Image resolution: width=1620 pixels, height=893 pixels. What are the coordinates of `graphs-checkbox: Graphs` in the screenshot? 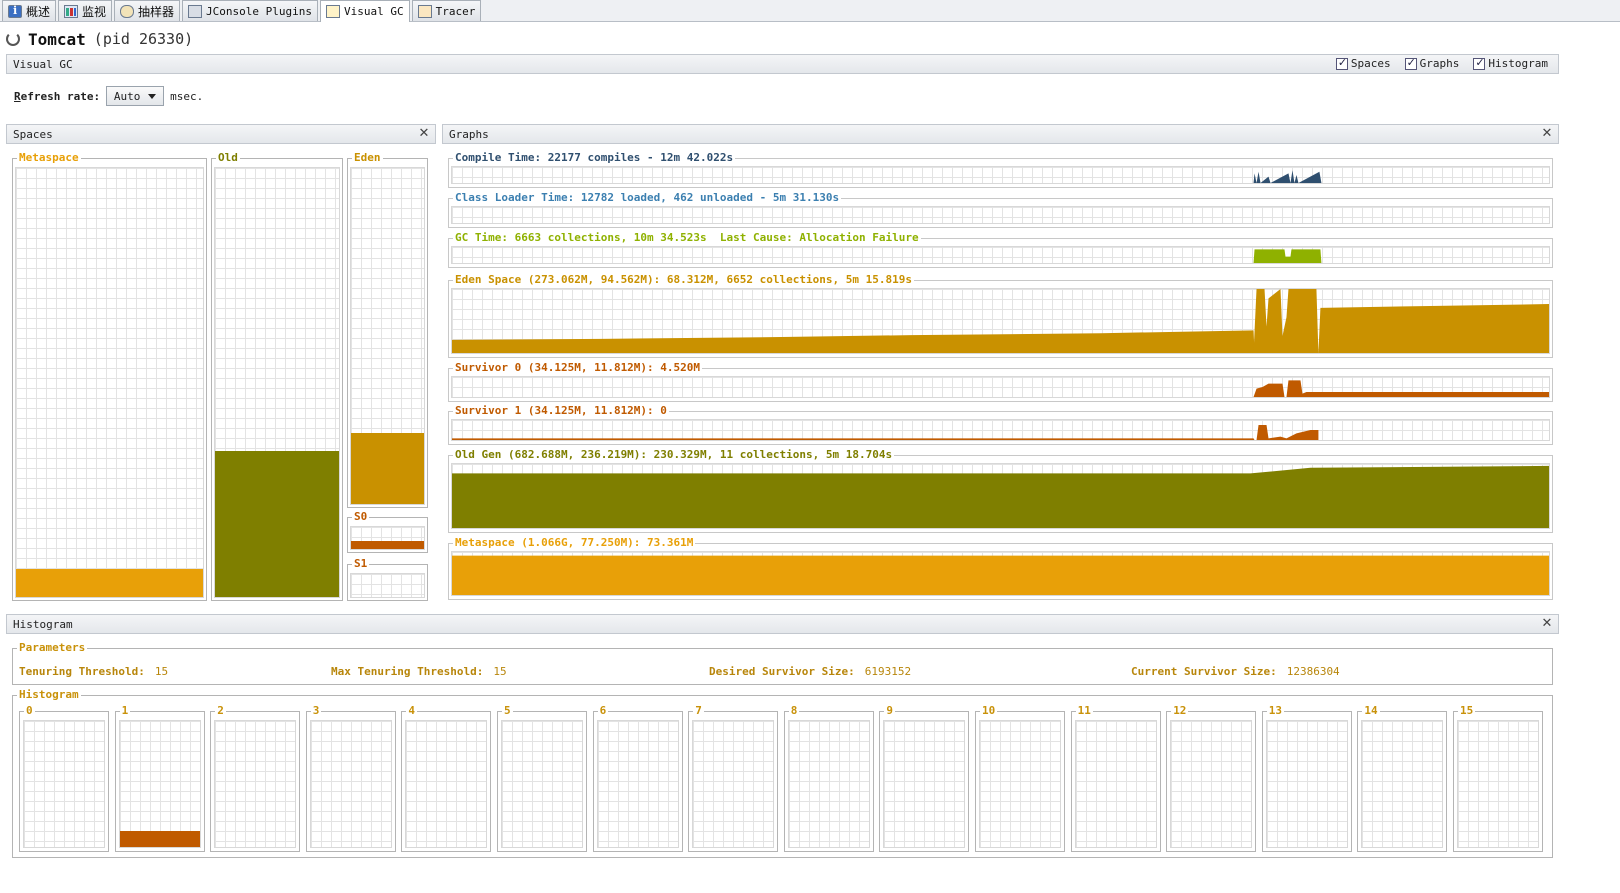 It's located at (1432, 63).